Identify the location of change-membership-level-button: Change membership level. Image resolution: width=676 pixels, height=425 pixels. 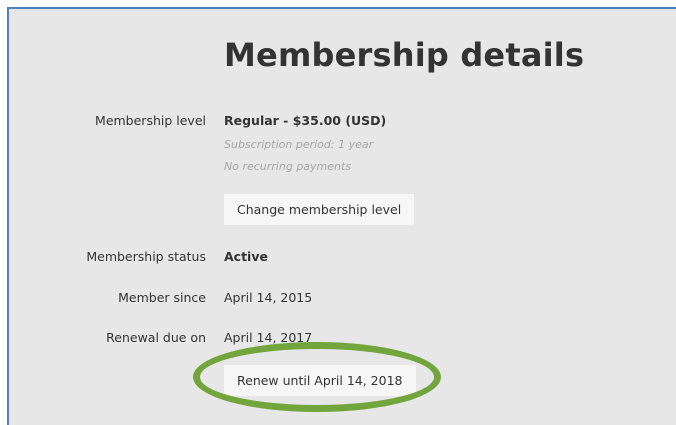
(319, 209).